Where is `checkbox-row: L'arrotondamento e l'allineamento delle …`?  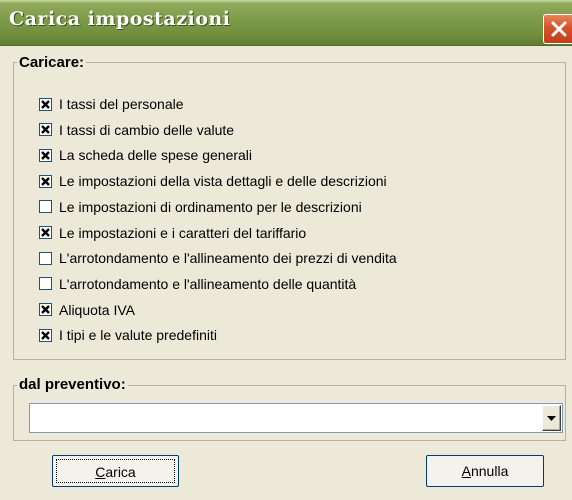
checkbox-row: L'arrotondamento e l'allineamento delle … is located at coordinates (197, 284).